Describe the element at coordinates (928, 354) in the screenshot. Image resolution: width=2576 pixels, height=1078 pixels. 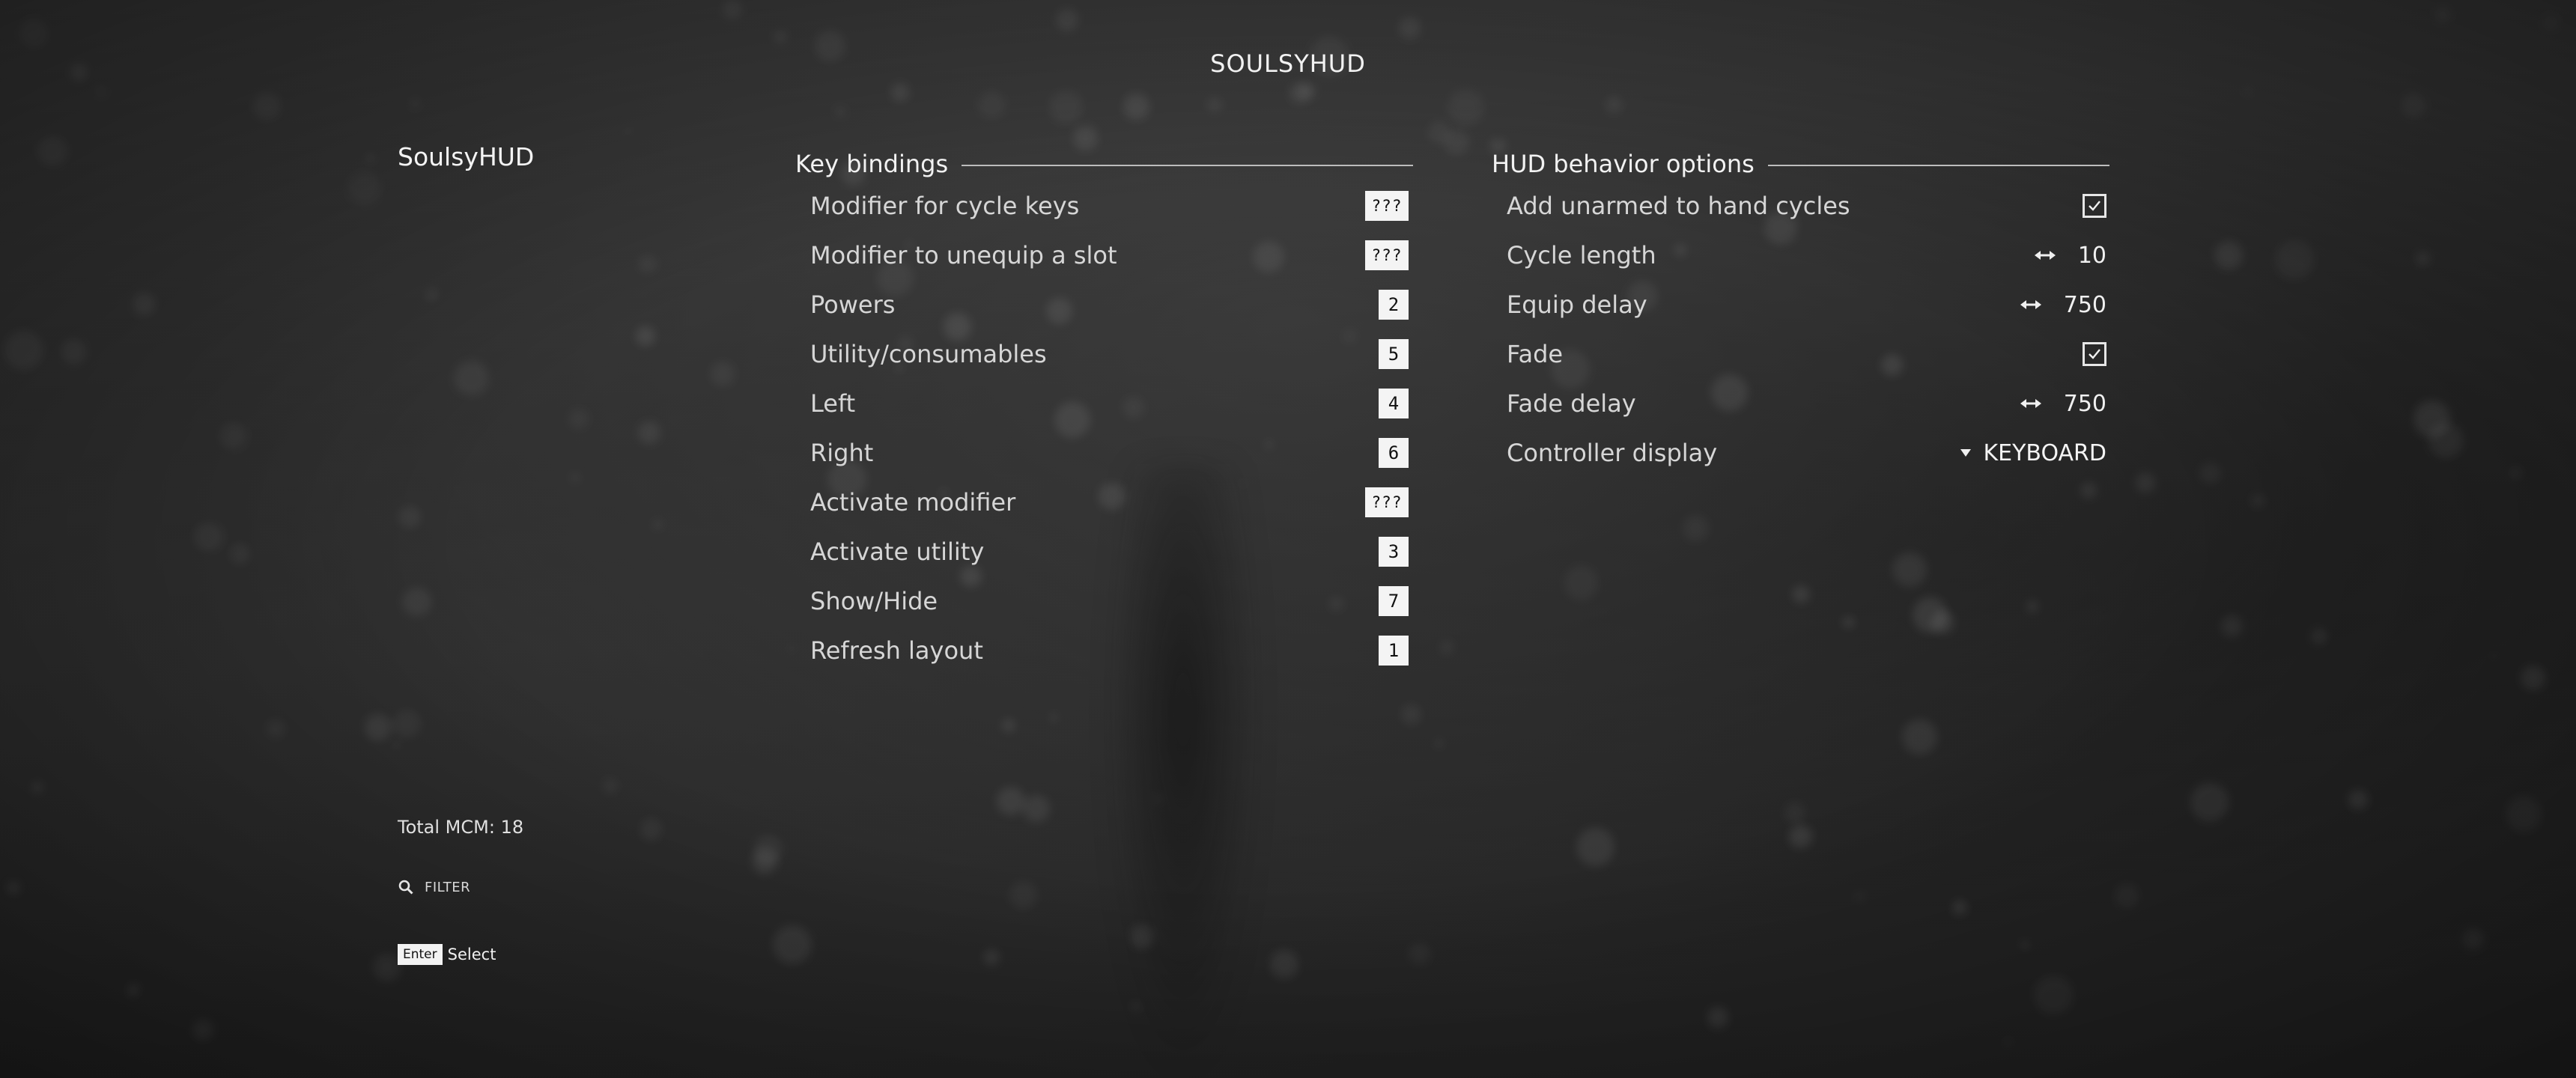
I see `keybind-label: Utility/consumables` at that location.